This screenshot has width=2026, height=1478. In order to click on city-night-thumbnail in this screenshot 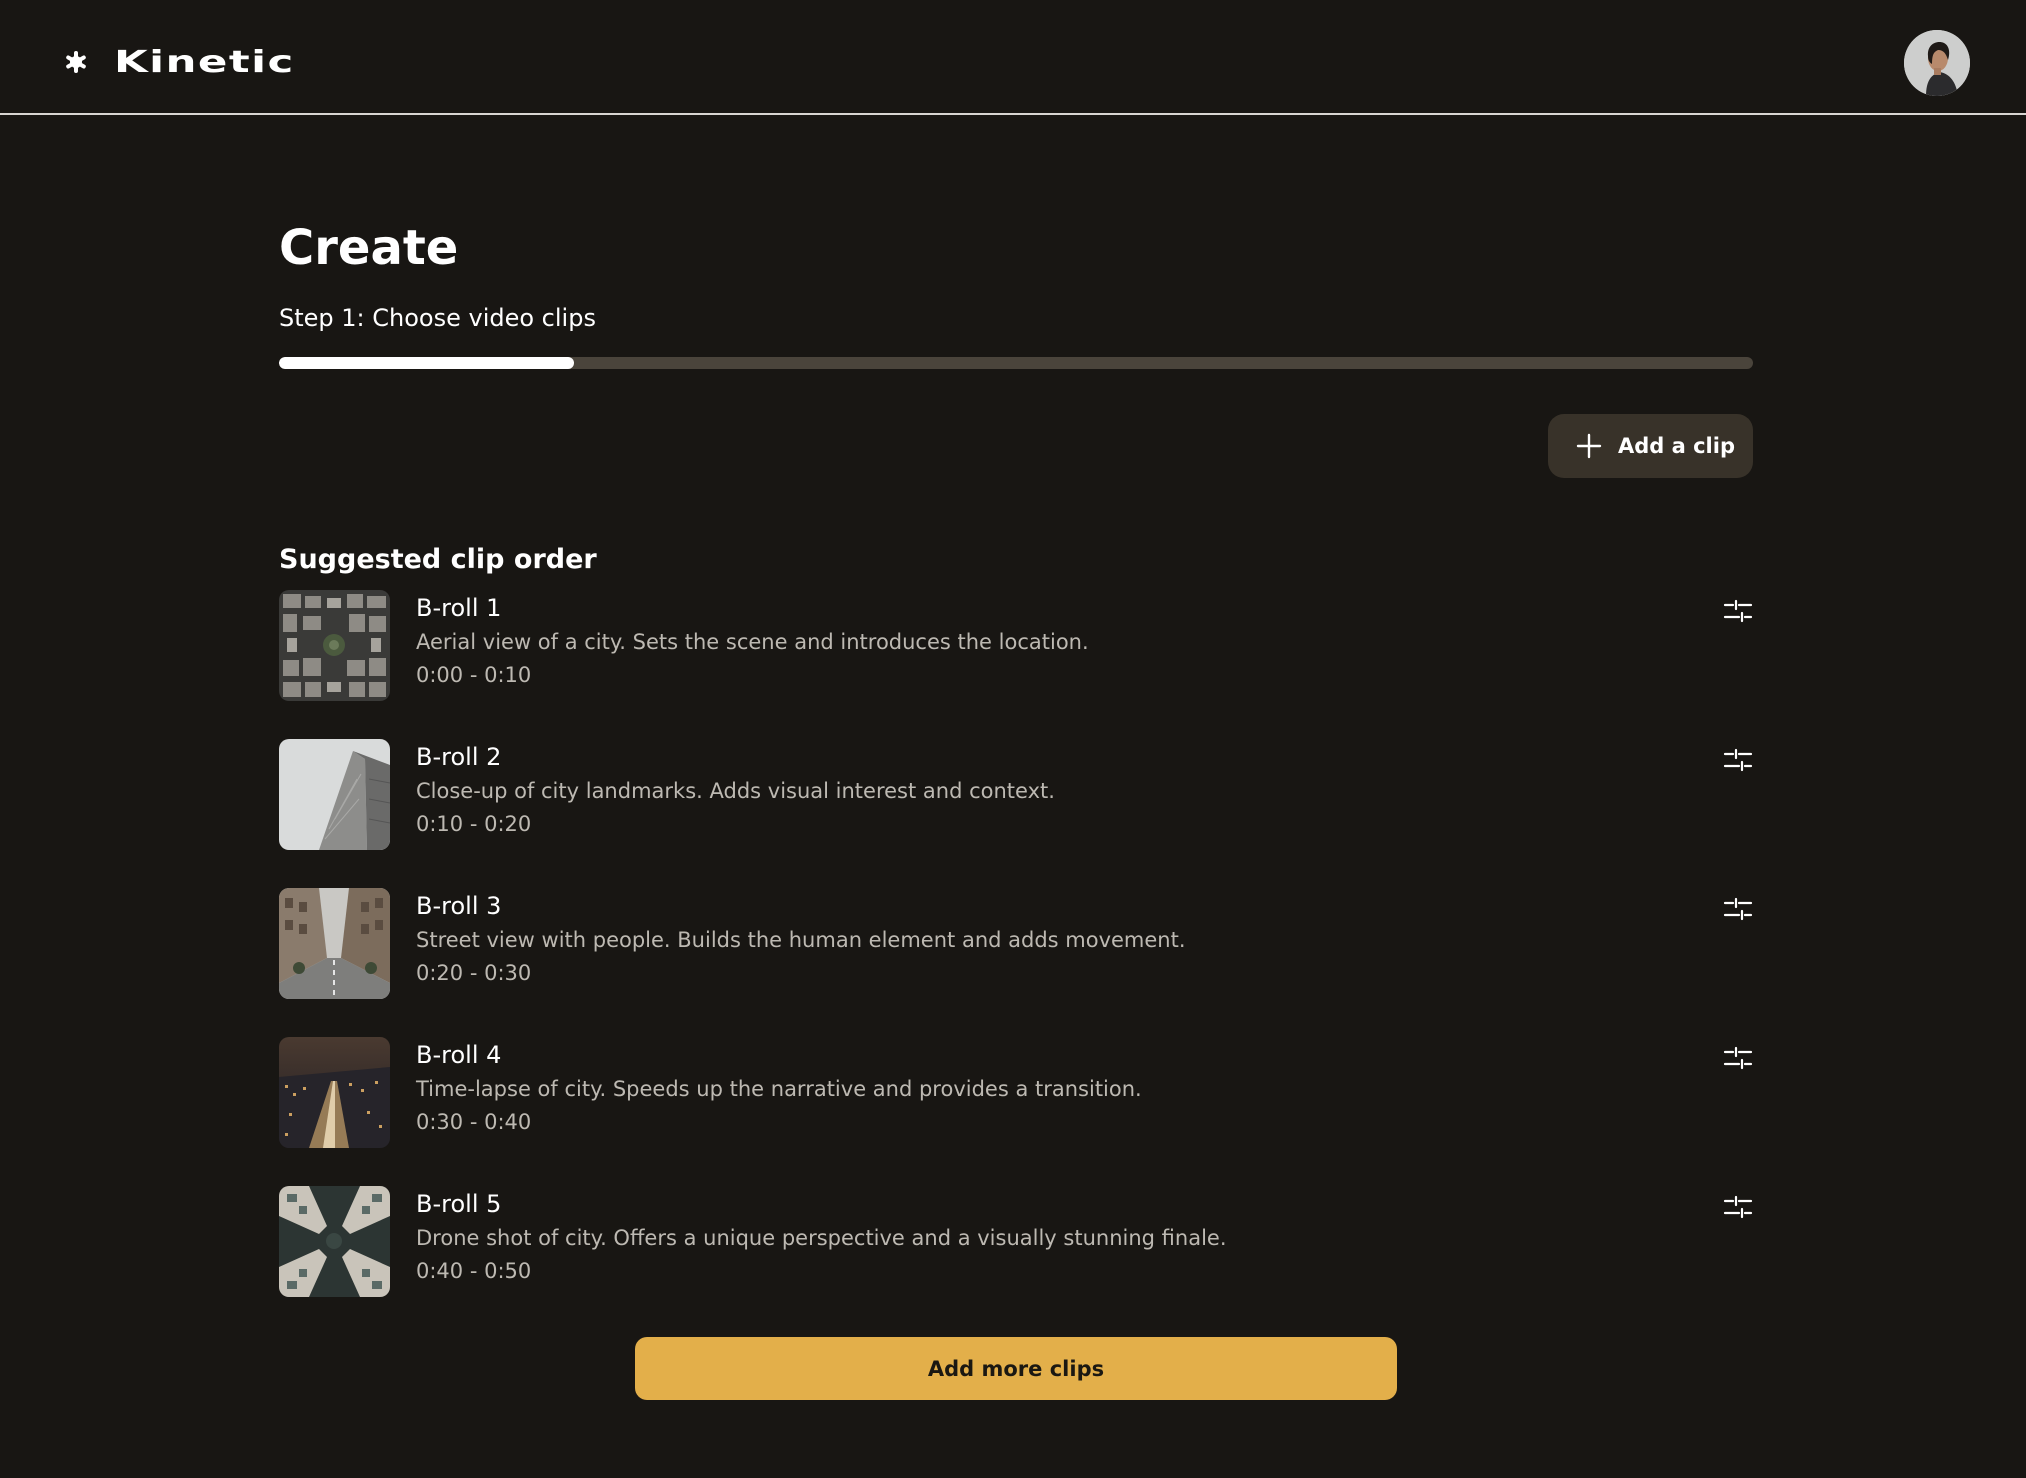, I will do `click(334, 1092)`.